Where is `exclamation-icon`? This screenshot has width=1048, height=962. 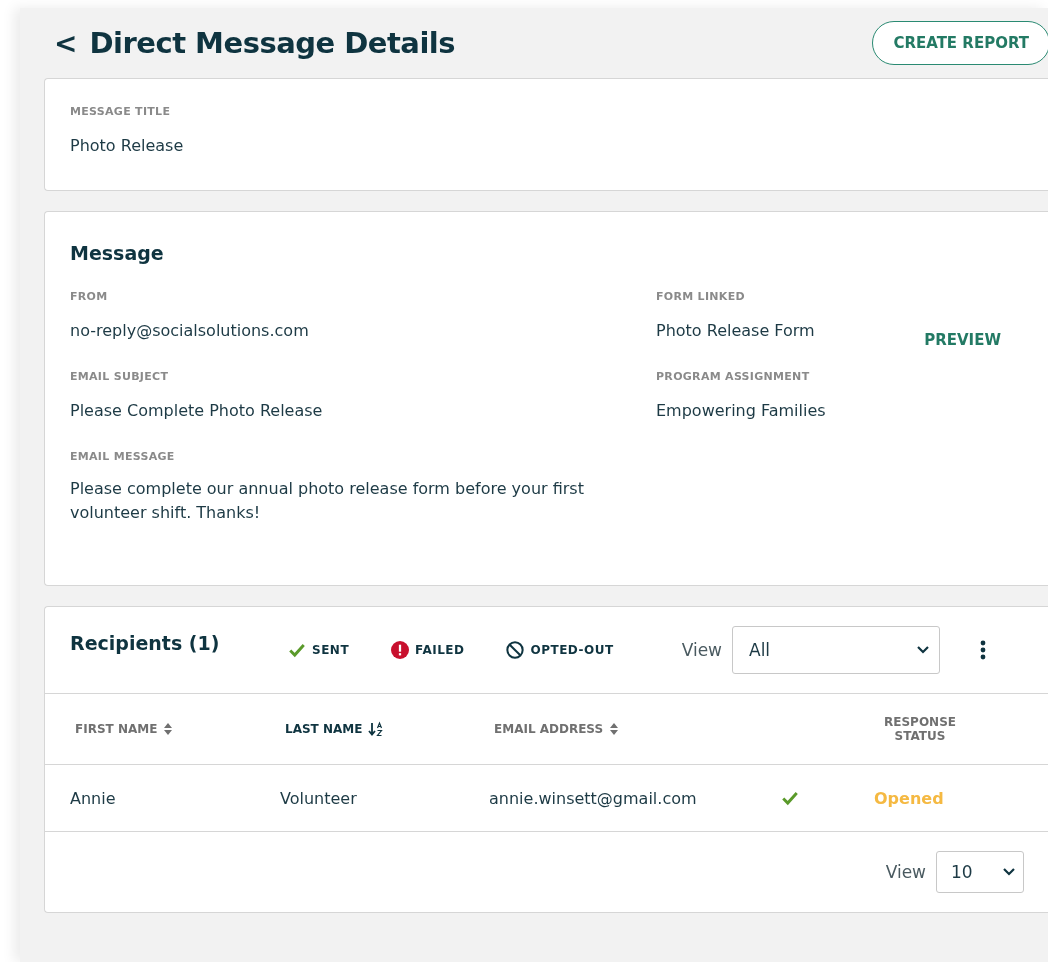
exclamation-icon is located at coordinates (400, 650).